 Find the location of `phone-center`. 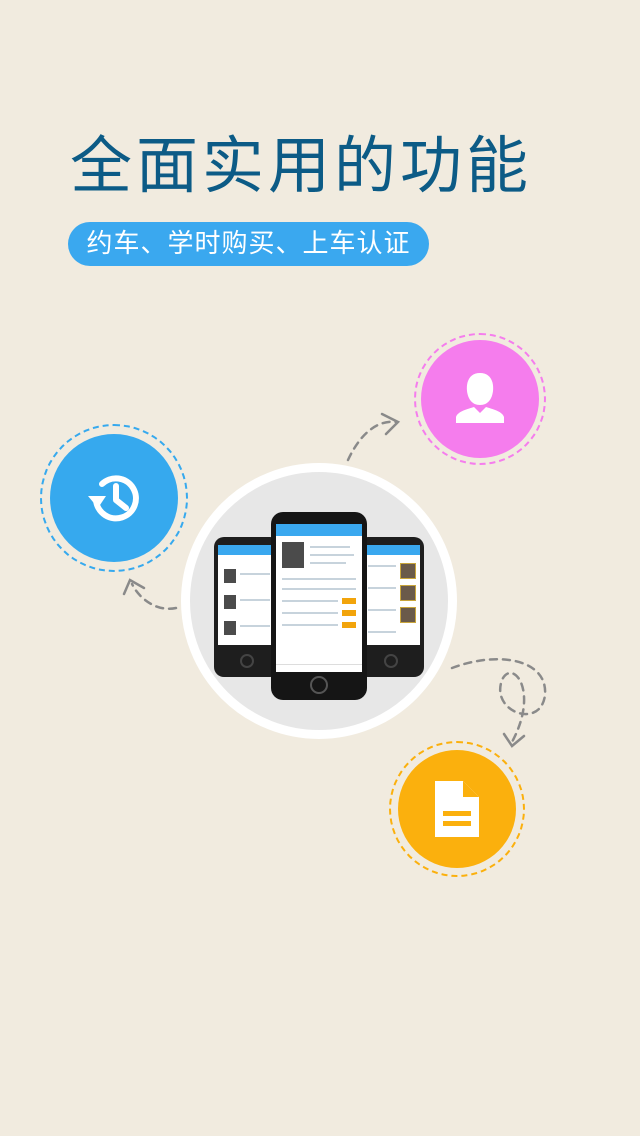

phone-center is located at coordinates (319, 606).